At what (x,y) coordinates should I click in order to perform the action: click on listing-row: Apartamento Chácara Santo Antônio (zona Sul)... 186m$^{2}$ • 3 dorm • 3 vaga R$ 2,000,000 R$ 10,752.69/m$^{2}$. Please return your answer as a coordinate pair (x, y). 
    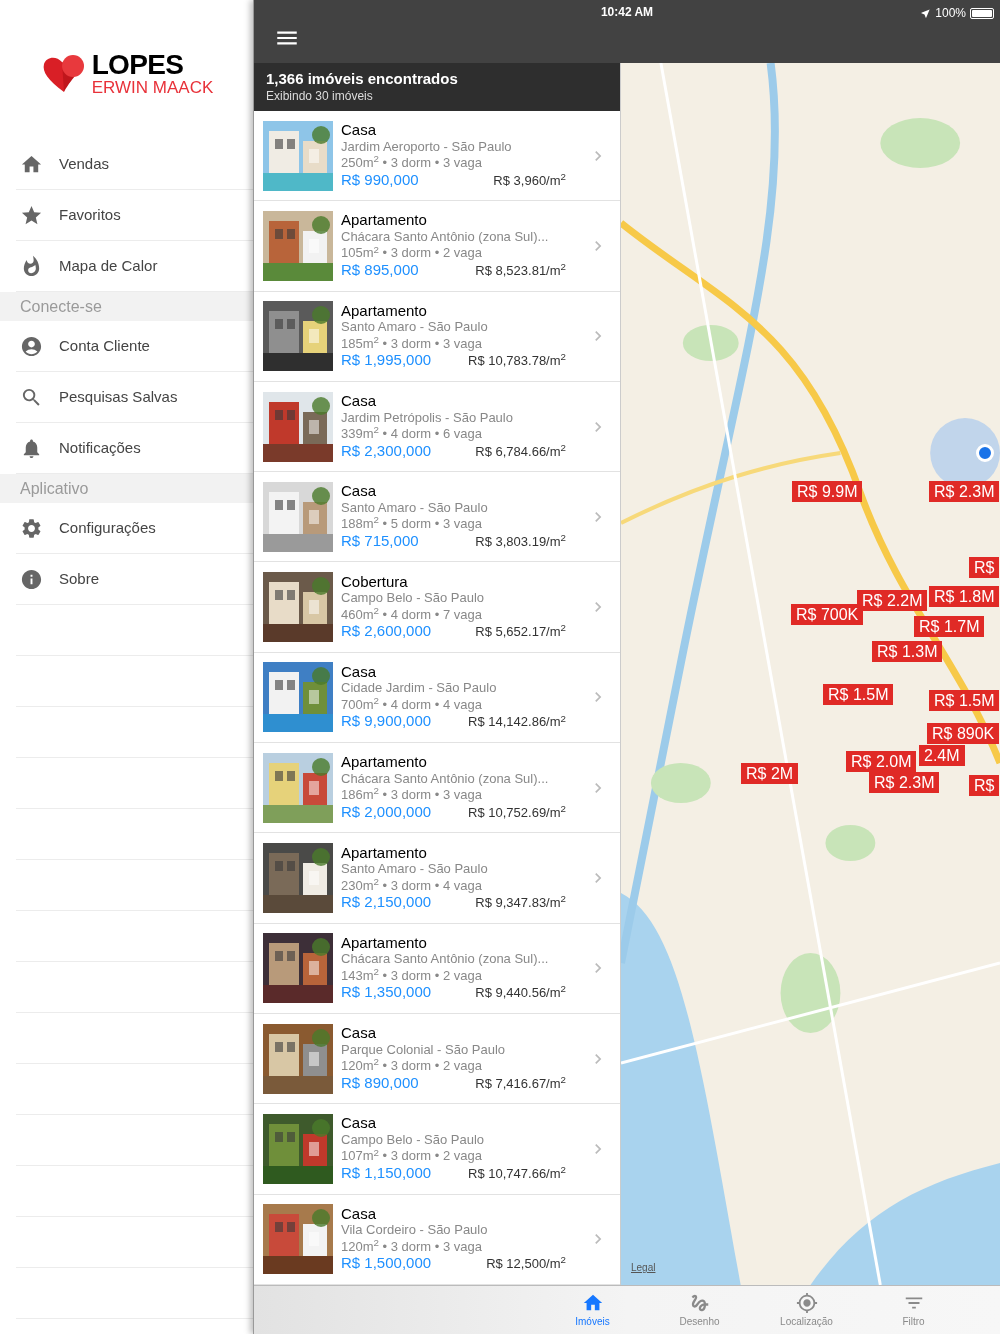
    Looking at the image, I should click on (437, 788).